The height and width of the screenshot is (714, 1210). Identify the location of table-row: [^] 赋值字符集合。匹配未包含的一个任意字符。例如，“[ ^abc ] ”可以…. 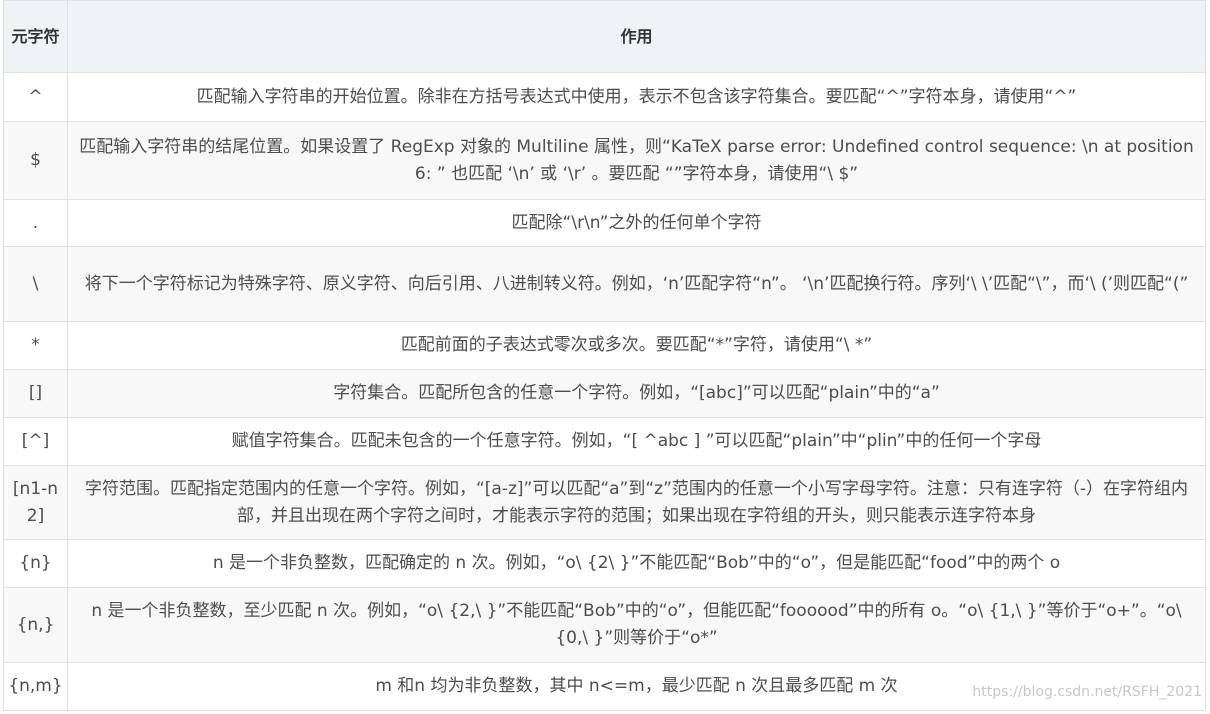
(604, 441).